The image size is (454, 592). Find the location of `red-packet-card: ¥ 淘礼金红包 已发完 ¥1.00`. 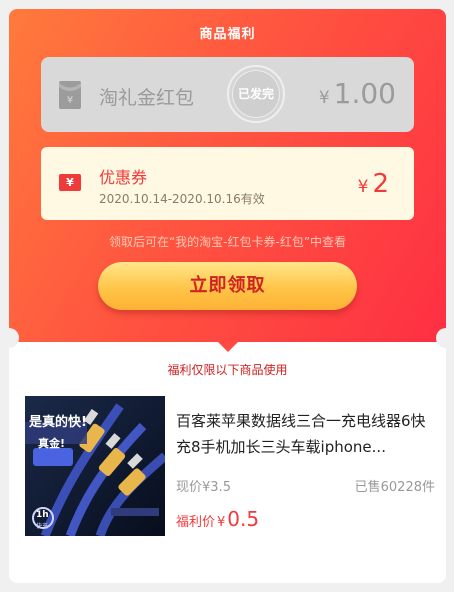

red-packet-card: ¥ 淘礼金红包 已发完 ¥1.00 is located at coordinates (227, 94).